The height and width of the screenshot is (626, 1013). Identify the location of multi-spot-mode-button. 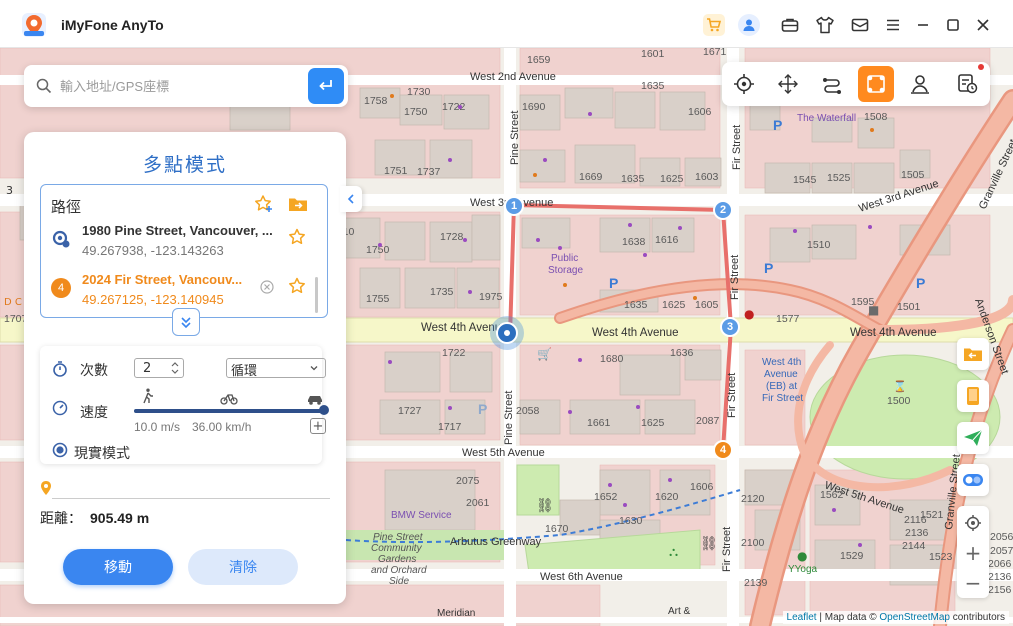
(876, 84).